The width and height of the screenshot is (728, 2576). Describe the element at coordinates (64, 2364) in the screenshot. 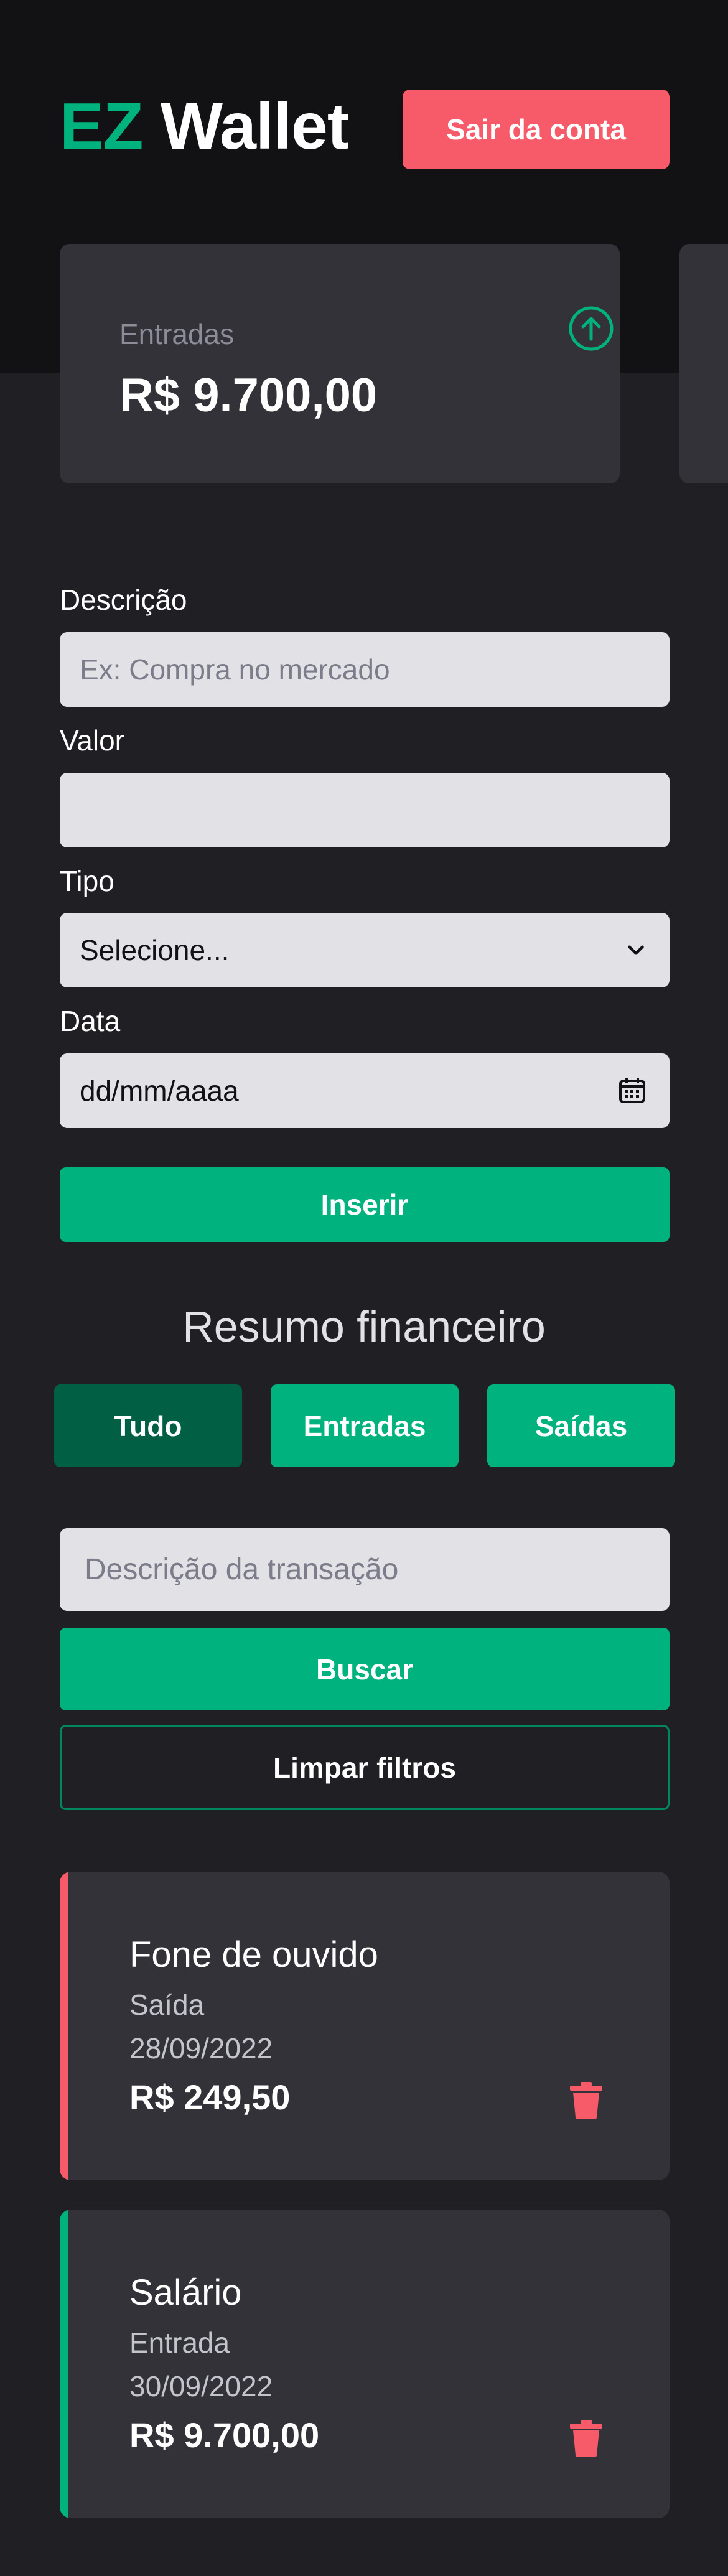

I see `income-indicator` at that location.